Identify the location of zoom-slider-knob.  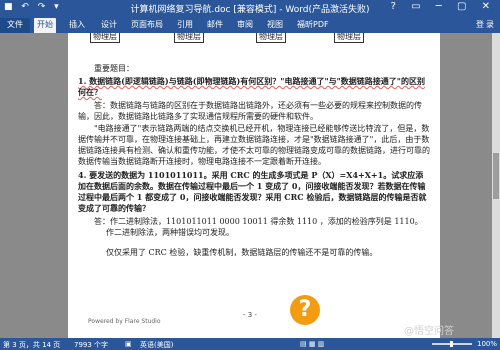
(451, 344).